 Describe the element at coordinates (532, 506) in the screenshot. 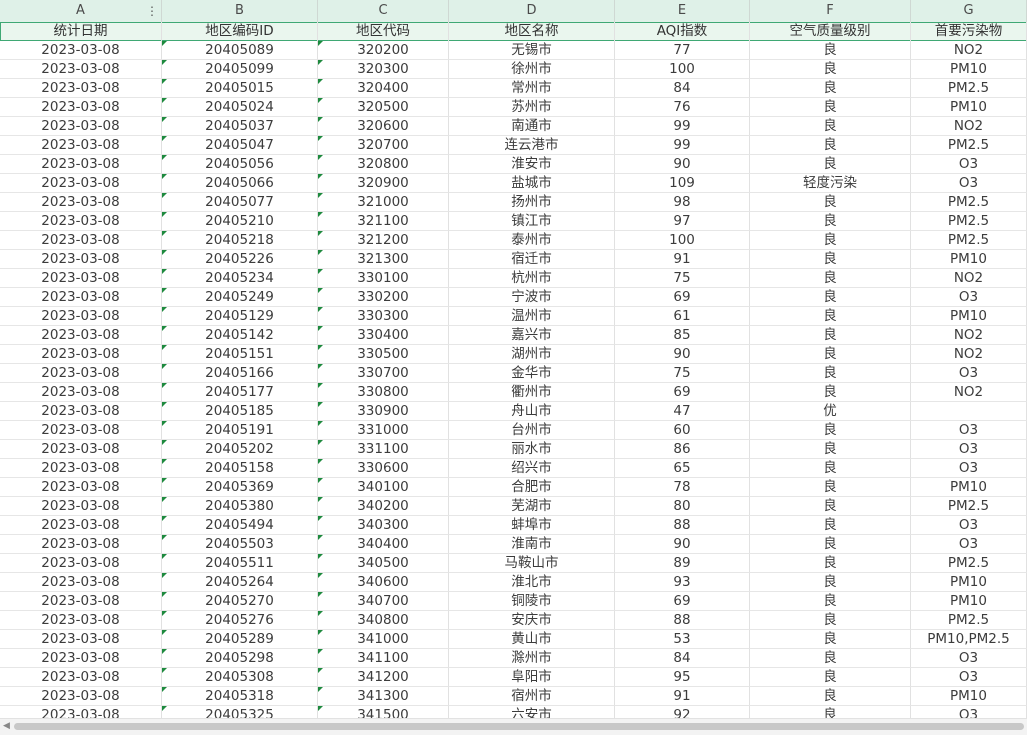

I see `table-cell: 芜湖市` at that location.